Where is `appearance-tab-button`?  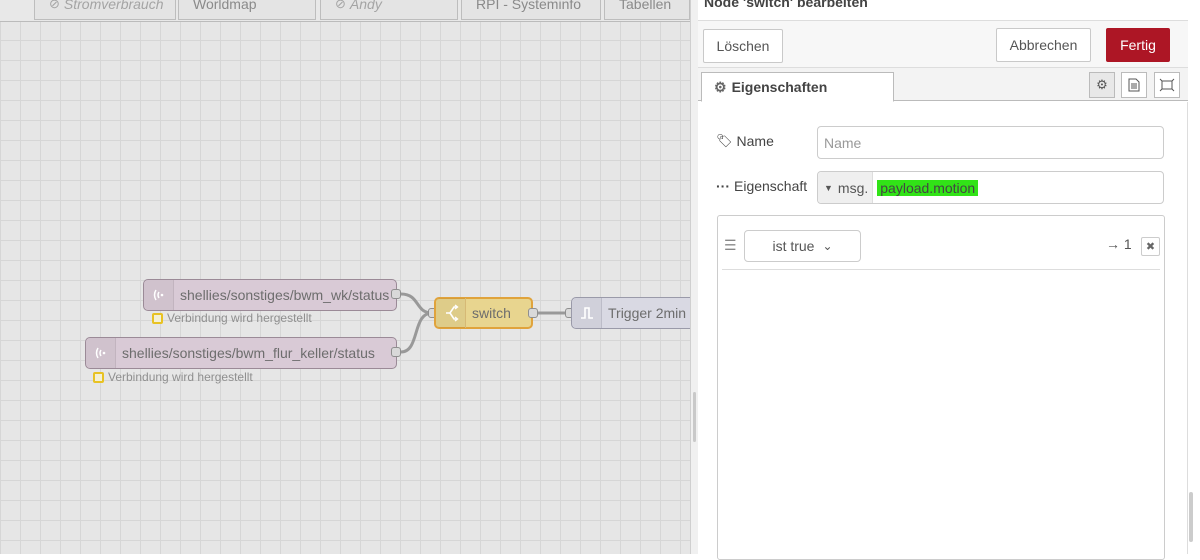 appearance-tab-button is located at coordinates (1167, 85).